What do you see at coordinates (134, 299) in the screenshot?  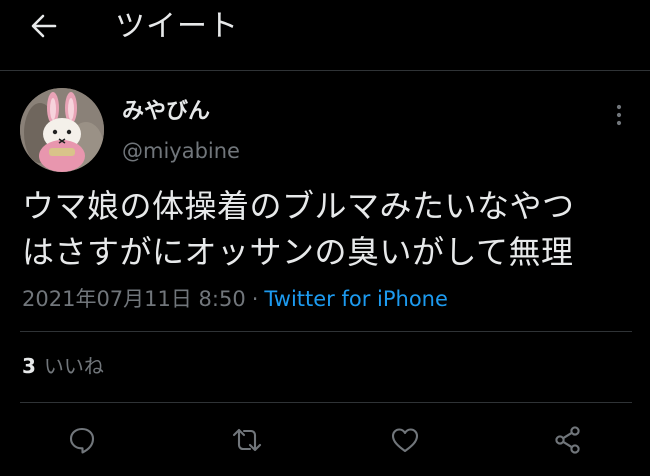 I see `tweet-timestamp: 2021年07月11日 8:50` at bounding box center [134, 299].